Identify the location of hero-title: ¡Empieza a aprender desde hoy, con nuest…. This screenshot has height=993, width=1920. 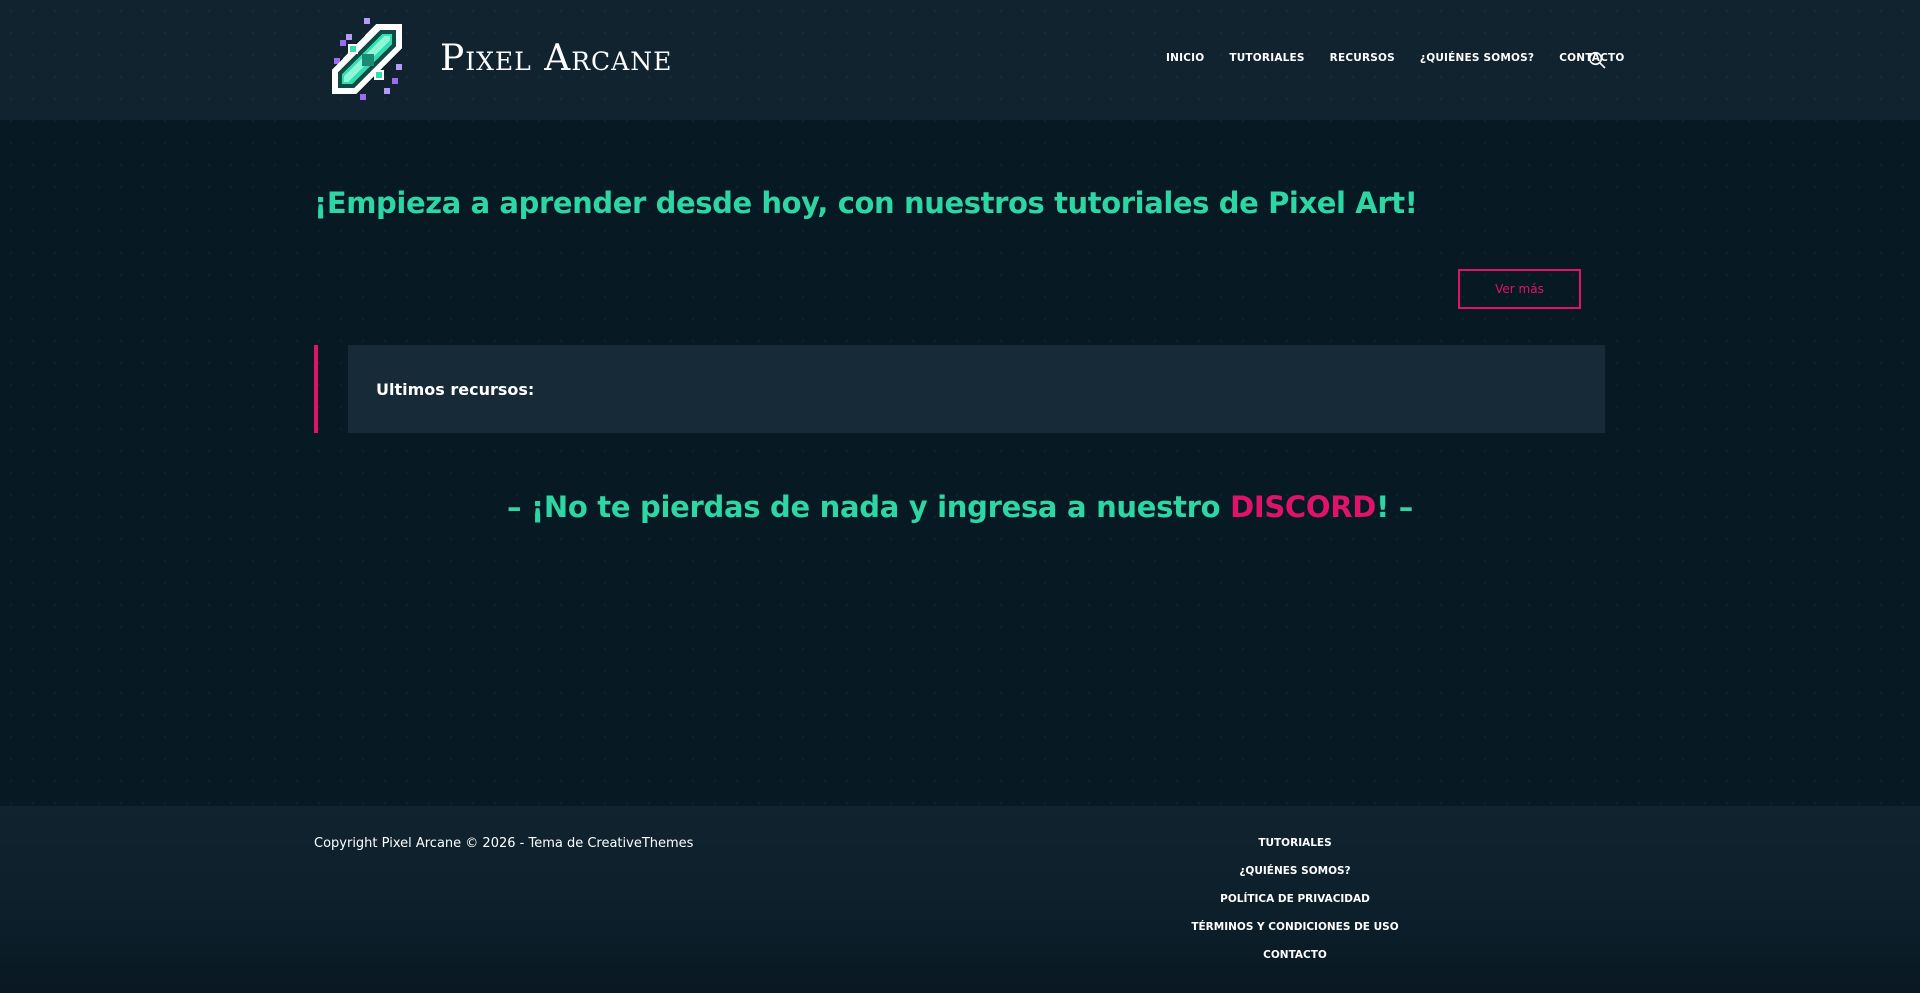
(866, 203).